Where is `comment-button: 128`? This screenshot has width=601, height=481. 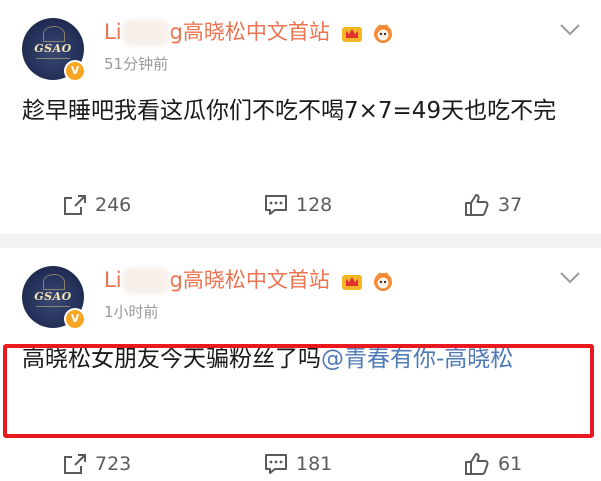
comment-button: 128 is located at coordinates (298, 205).